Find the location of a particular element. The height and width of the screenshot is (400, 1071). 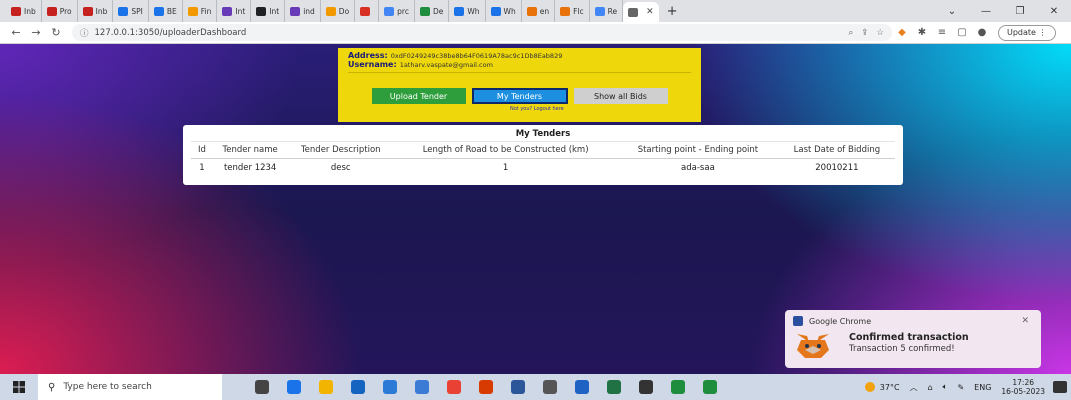

clock: 17:26 16-05-2023 is located at coordinates (1023, 387).